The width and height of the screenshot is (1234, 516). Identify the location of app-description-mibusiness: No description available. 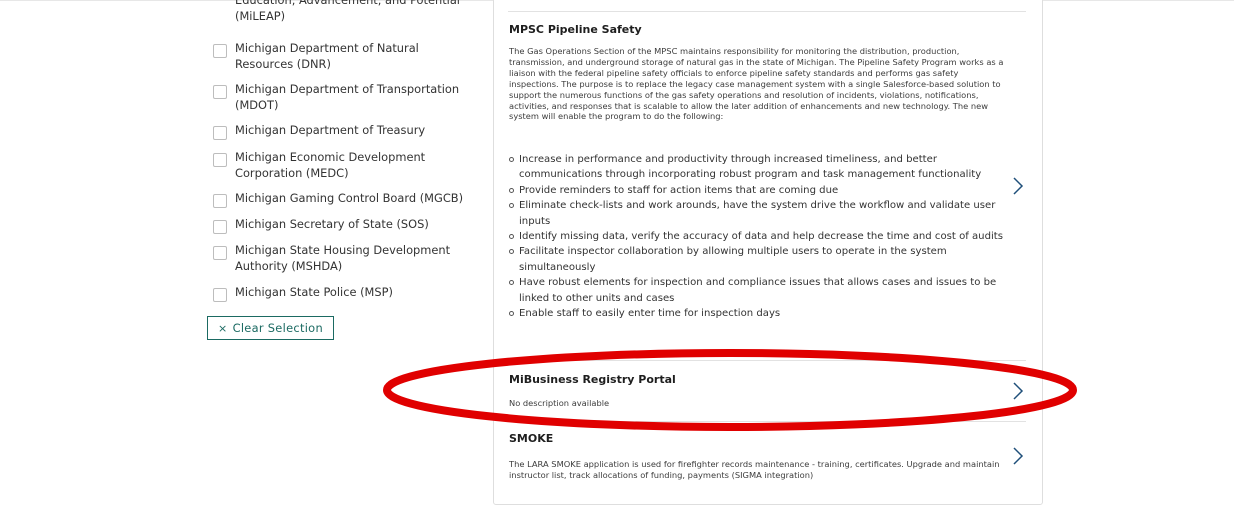
(559, 403).